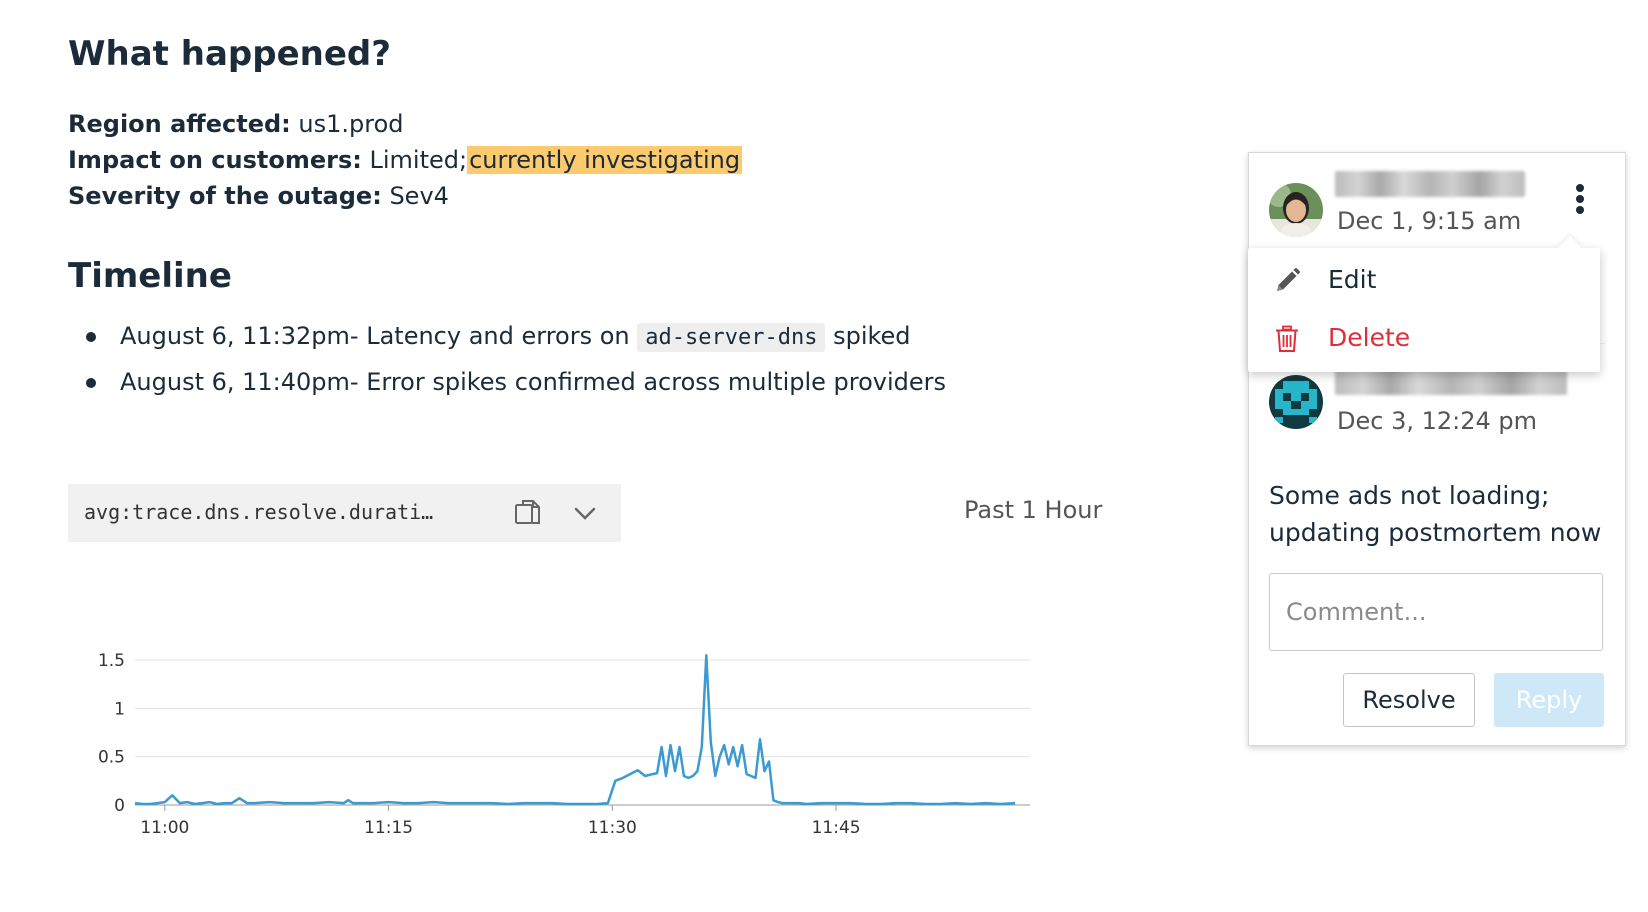 This screenshot has height=912, width=1648. What do you see at coordinates (529, 513) in the screenshot?
I see `copy-icon` at bounding box center [529, 513].